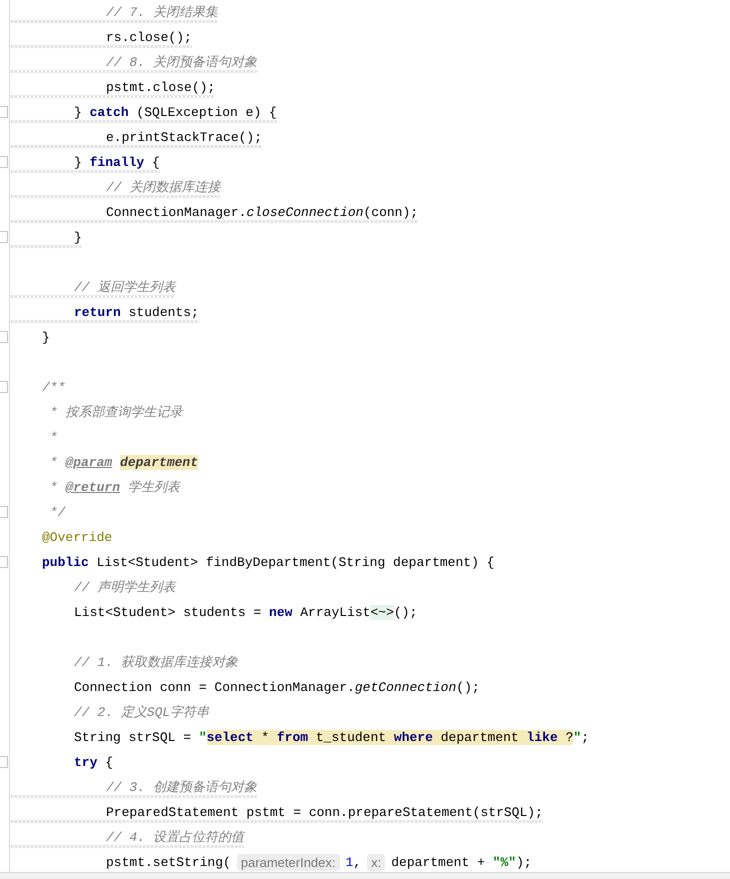 This screenshot has height=879, width=730. Describe the element at coordinates (277, 687) in the screenshot. I see `code-line: Connection conn = ConnectionManager.getConnection();` at that location.